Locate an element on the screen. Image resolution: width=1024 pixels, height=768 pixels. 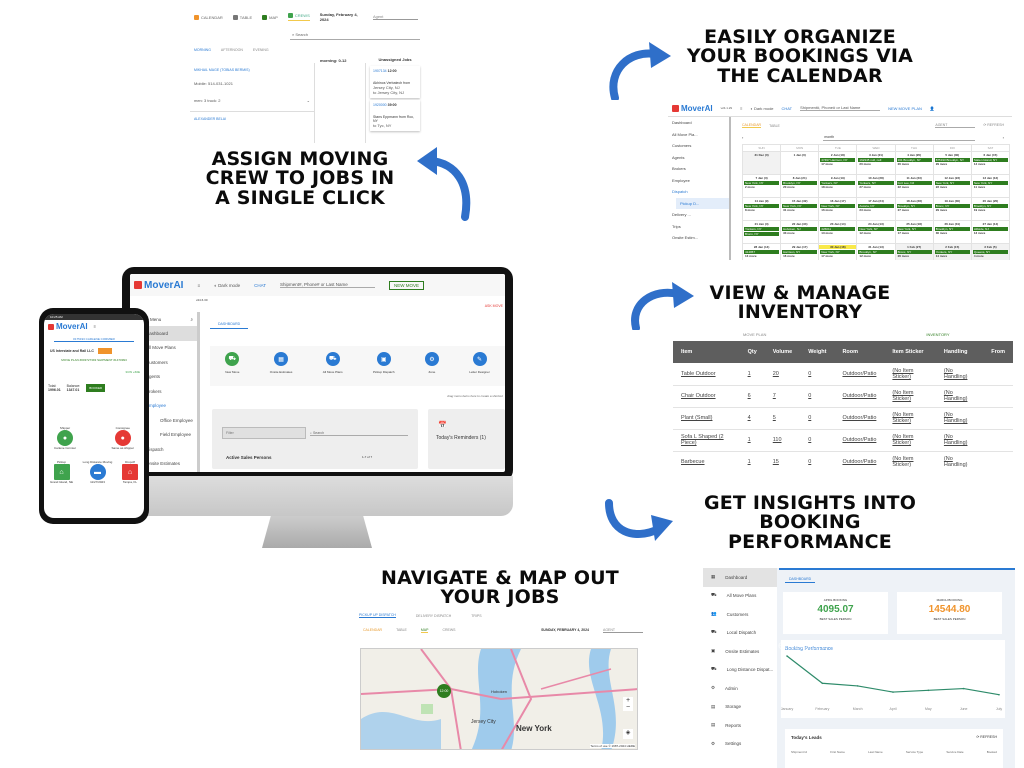
sidebar-item: ▦ Dashboard is located at coordinates (740, 577).